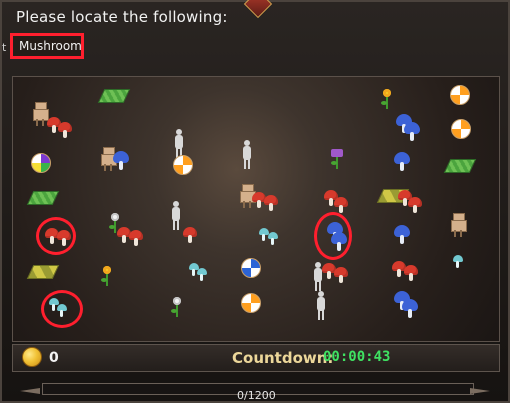  Describe the element at coordinates (54, 358) in the screenshot. I see `coin-count: 0` at that location.